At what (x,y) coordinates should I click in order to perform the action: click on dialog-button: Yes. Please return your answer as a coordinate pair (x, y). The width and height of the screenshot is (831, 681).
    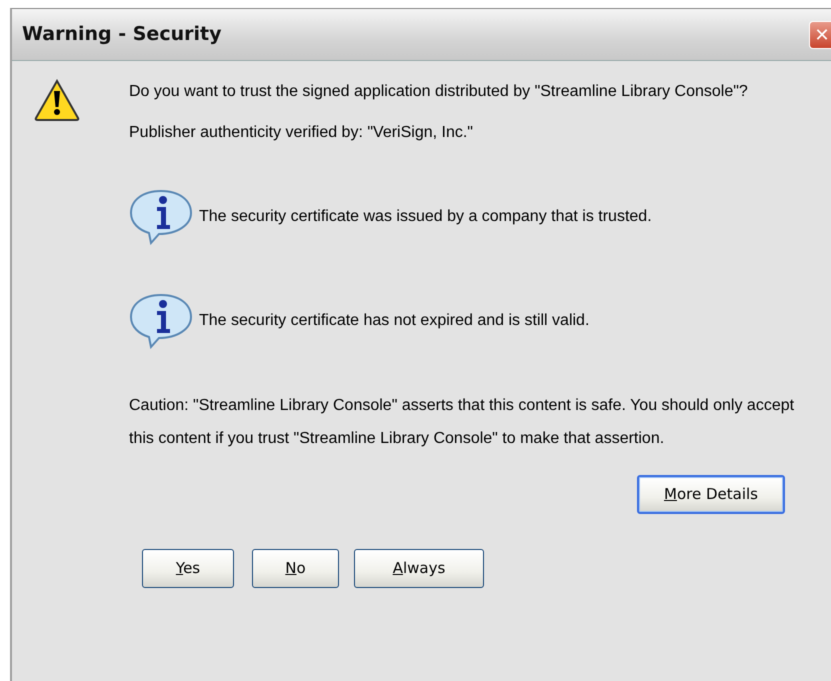
    Looking at the image, I should click on (188, 568).